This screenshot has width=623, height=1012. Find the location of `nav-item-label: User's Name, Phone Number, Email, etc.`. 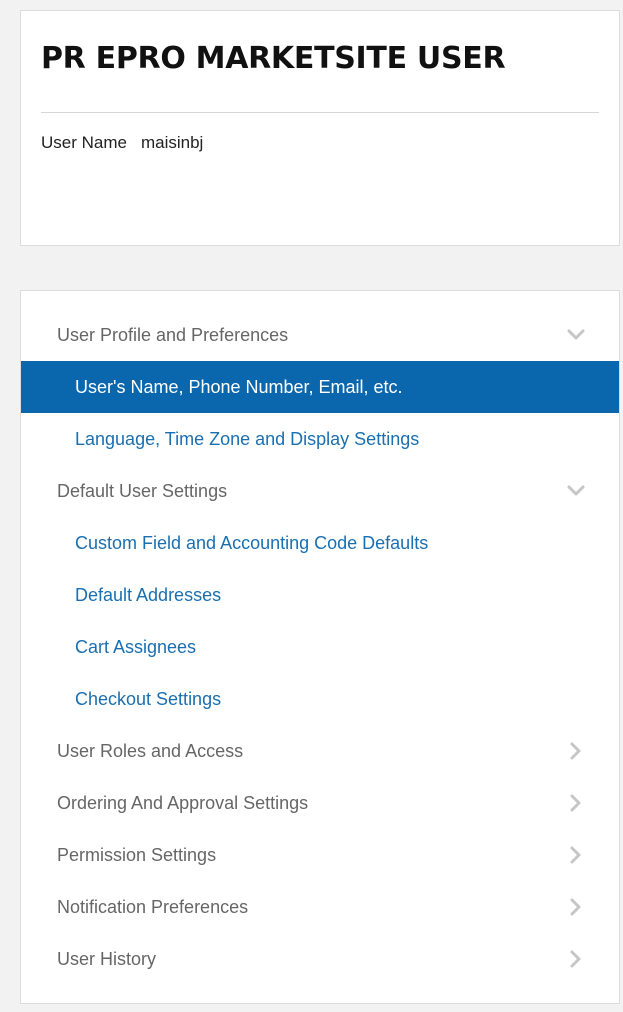

nav-item-label: User's Name, Phone Number, Email, etc. is located at coordinates (239, 387).